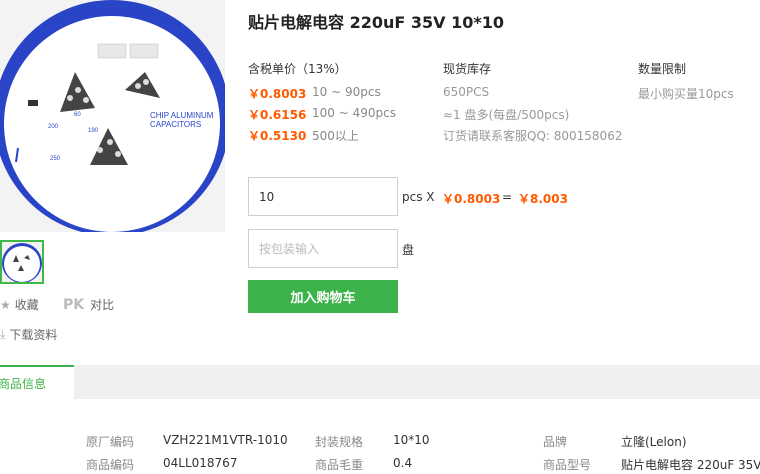 The height and width of the screenshot is (474, 760). What do you see at coordinates (33, 335) in the screenshot?
I see `download-label: 下载资料` at bounding box center [33, 335].